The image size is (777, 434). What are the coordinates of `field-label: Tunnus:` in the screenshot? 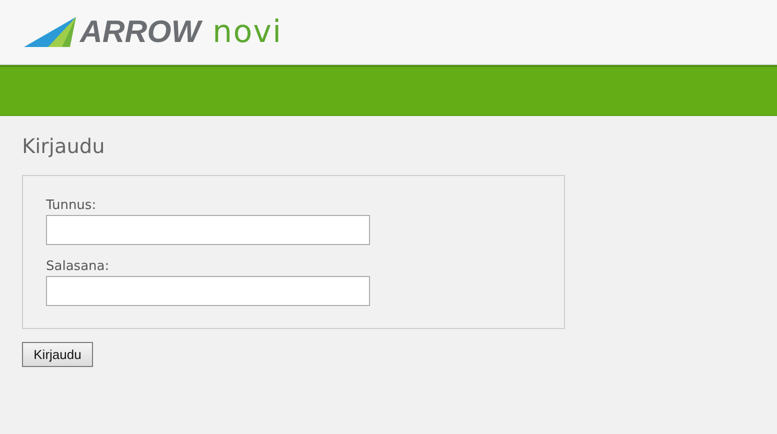 It's located at (72, 205).